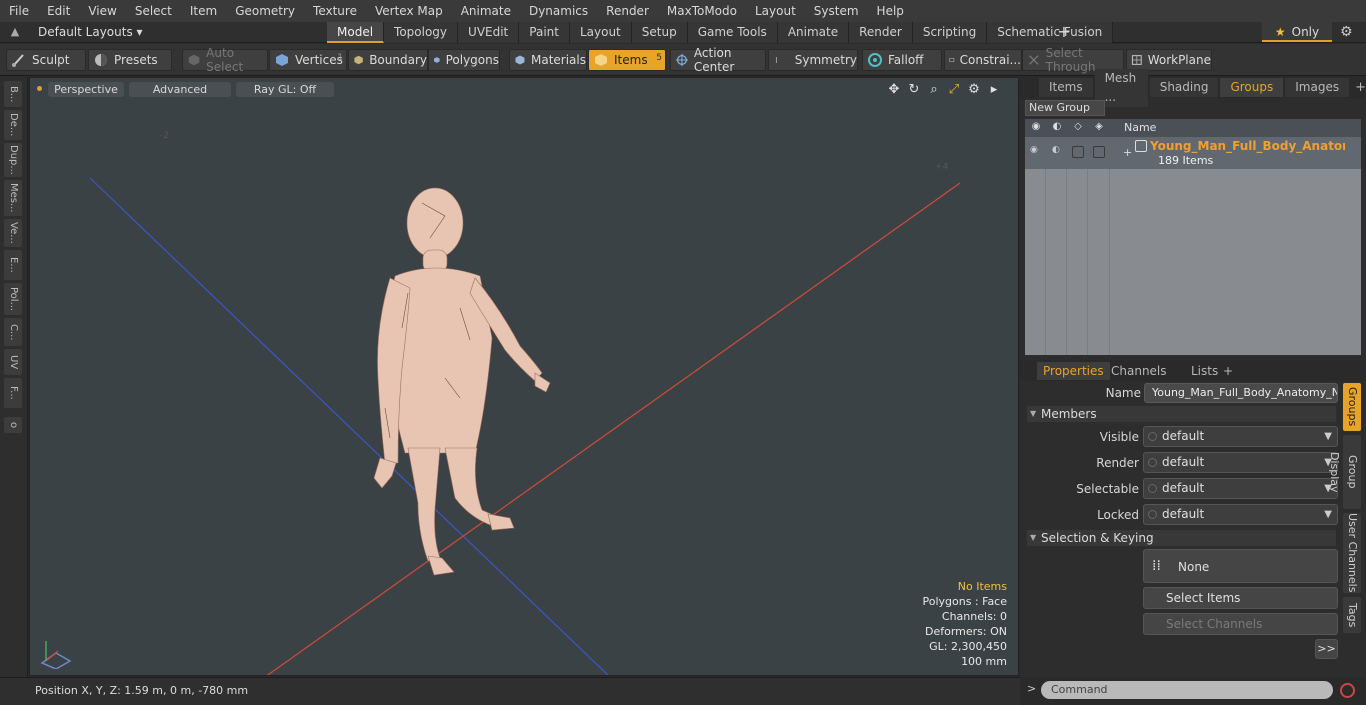 The height and width of the screenshot is (705, 1366). I want to click on new-group-button: New Group, so click(1065, 108).